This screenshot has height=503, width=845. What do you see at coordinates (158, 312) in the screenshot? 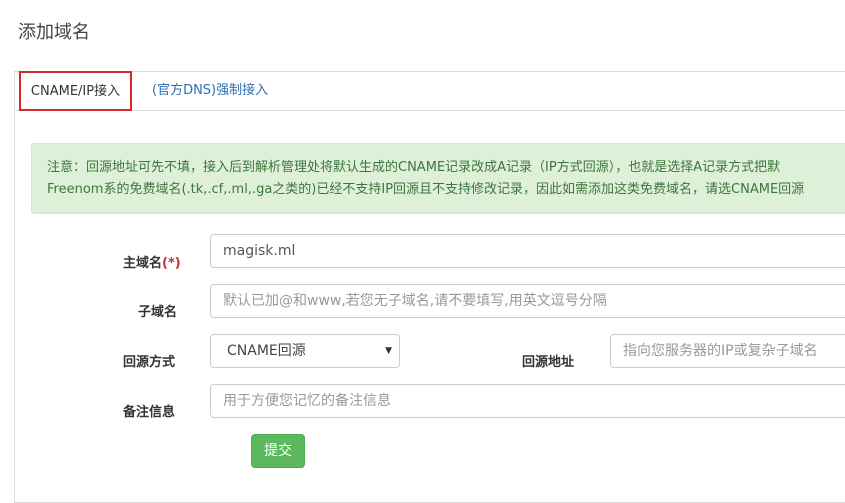
I see `subdomain-label: 子域名` at bounding box center [158, 312].